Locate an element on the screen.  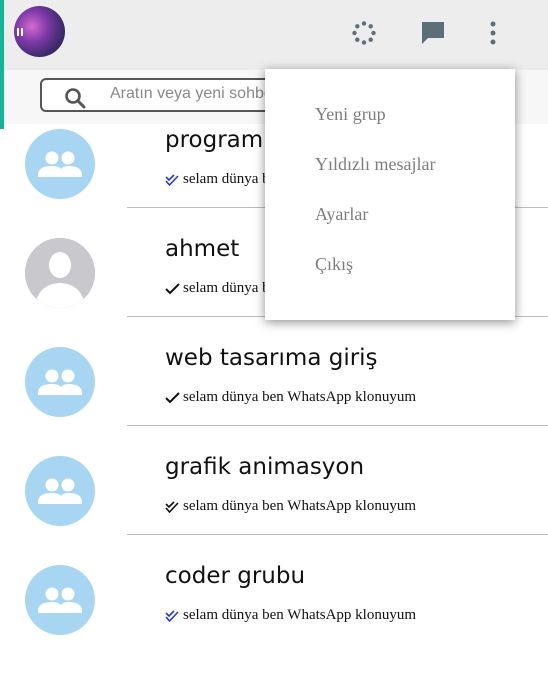
search-icon is located at coordinates (75, 98).